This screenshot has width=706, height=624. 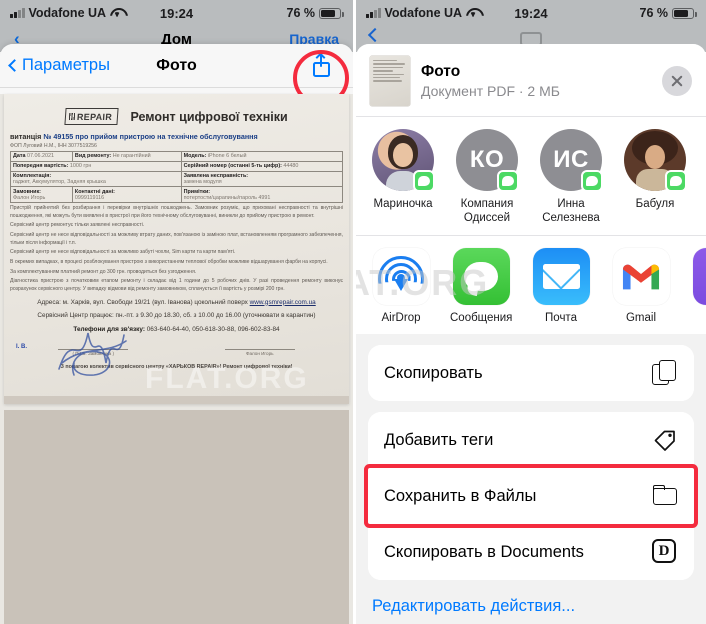 What do you see at coordinates (176, 75) in the screenshot?
I see `photo-navbar: Параметры Фото` at bounding box center [176, 75].